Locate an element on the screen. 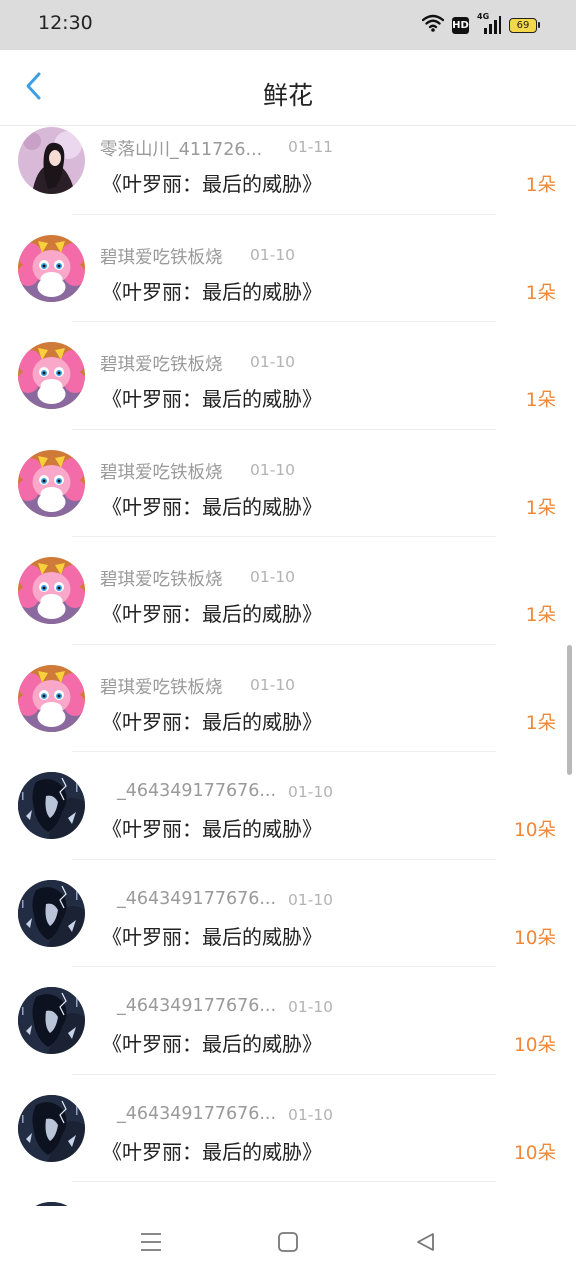 The image size is (576, 1280). status-time: 12:30 is located at coordinates (65, 23).